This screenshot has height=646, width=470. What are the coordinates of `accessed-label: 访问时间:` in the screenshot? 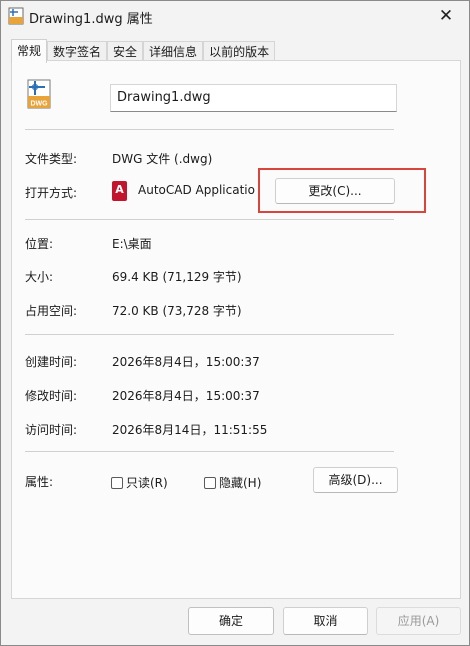 It's located at (51, 430).